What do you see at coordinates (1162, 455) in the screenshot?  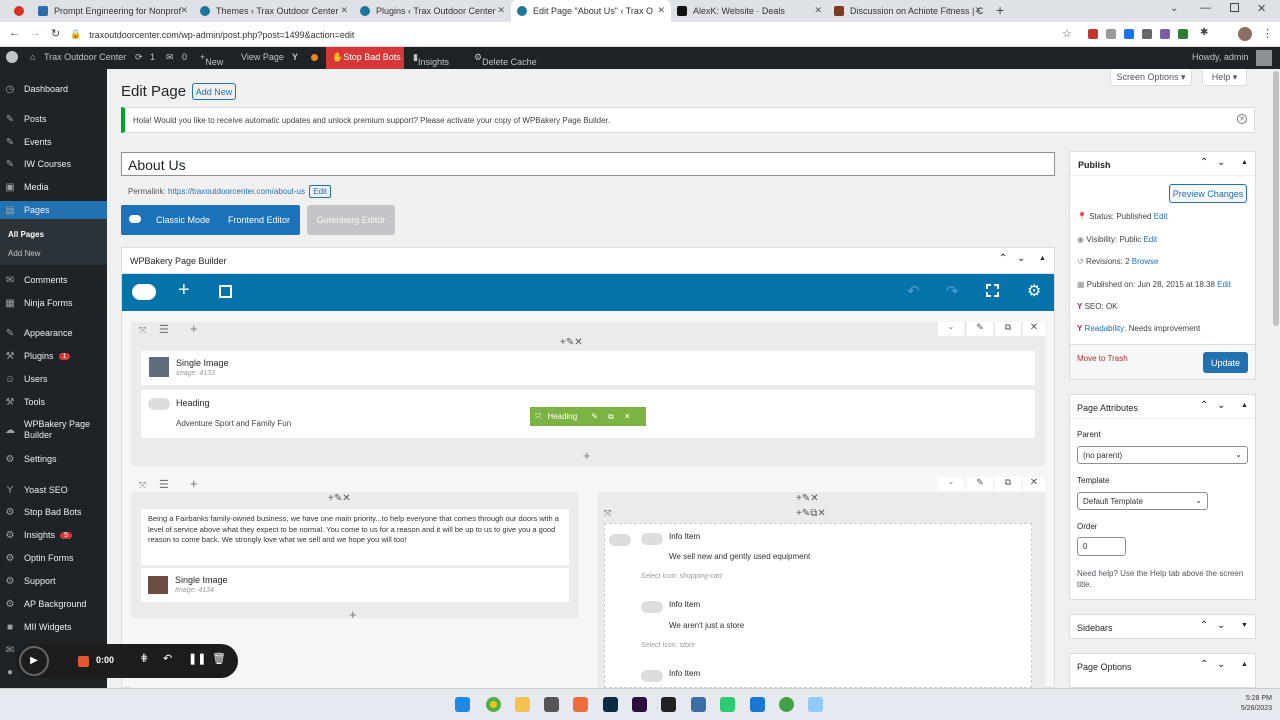 I see `parent-select: (no parent) ⌄` at bounding box center [1162, 455].